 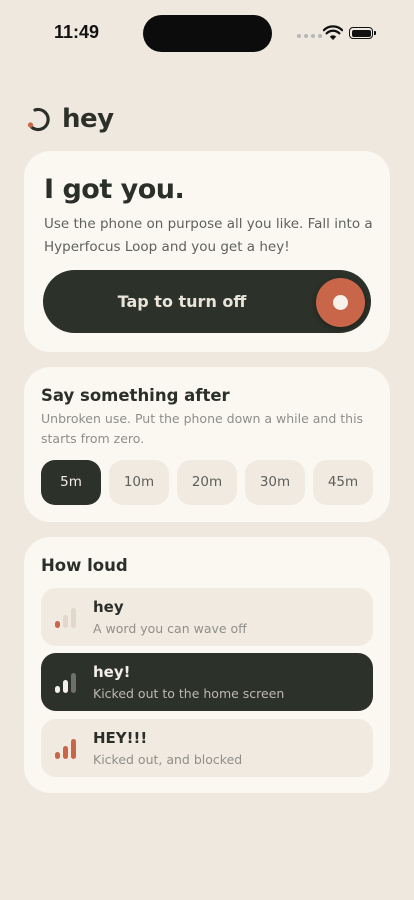 What do you see at coordinates (362, 33) in the screenshot?
I see `battery-icon` at bounding box center [362, 33].